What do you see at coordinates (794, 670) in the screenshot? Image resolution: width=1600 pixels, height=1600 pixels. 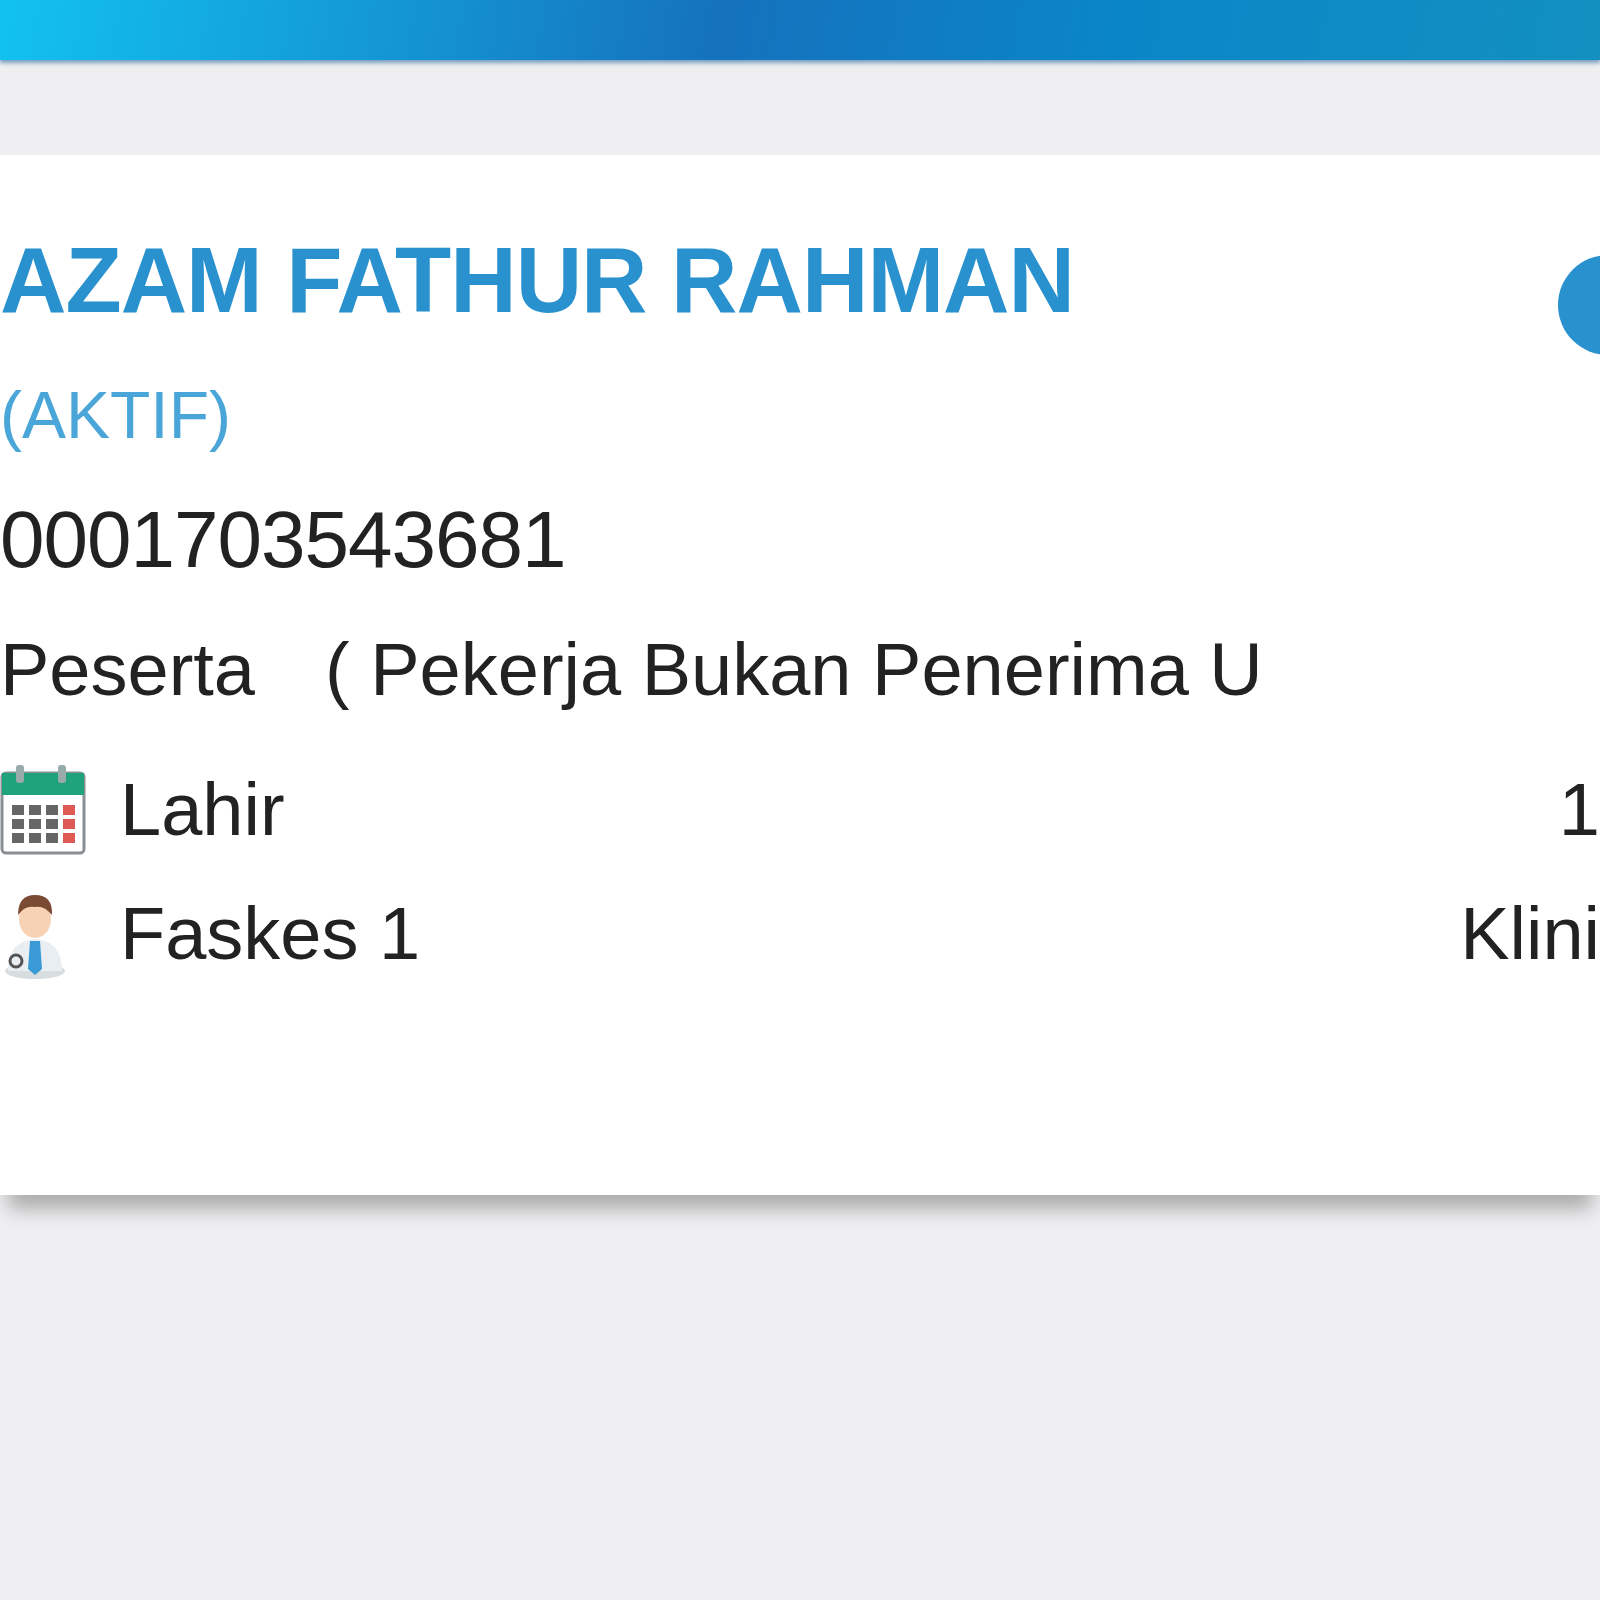 I see `membership-type: ( Pekerja Bukan Penerima U` at bounding box center [794, 670].